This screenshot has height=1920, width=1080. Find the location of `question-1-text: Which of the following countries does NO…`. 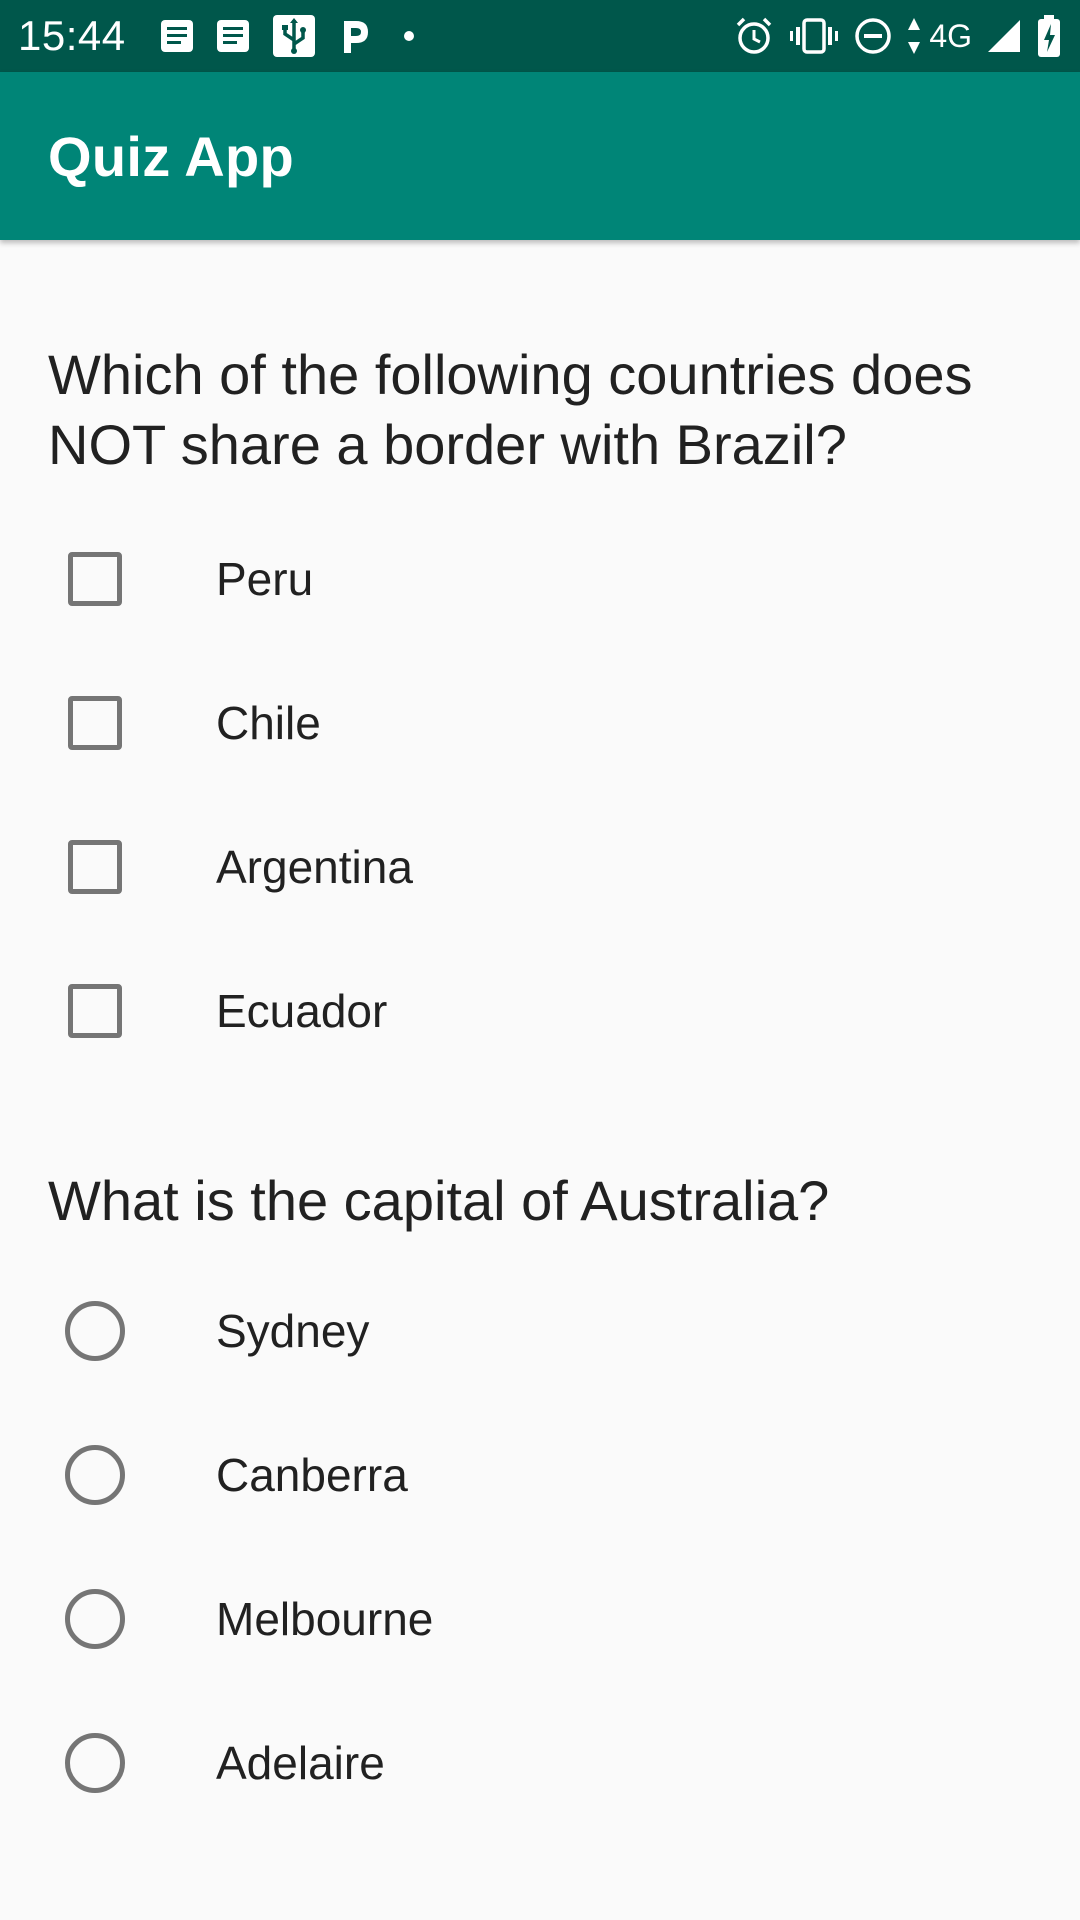

question-1-text: Which of the following countries does NO… is located at coordinates (510, 409).